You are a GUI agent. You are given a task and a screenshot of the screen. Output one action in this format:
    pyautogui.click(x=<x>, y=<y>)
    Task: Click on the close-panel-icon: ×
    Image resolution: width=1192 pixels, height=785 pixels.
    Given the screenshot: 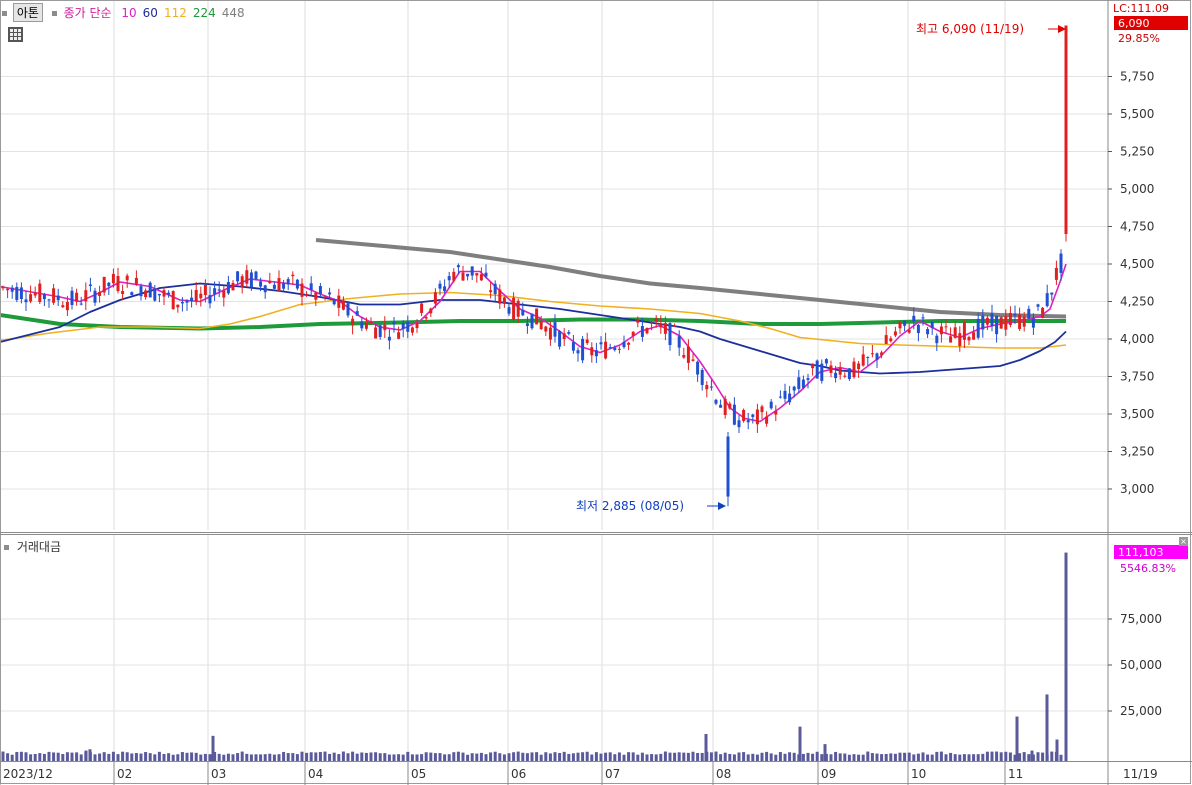 What is the action you would take?
    pyautogui.click(x=1183, y=541)
    